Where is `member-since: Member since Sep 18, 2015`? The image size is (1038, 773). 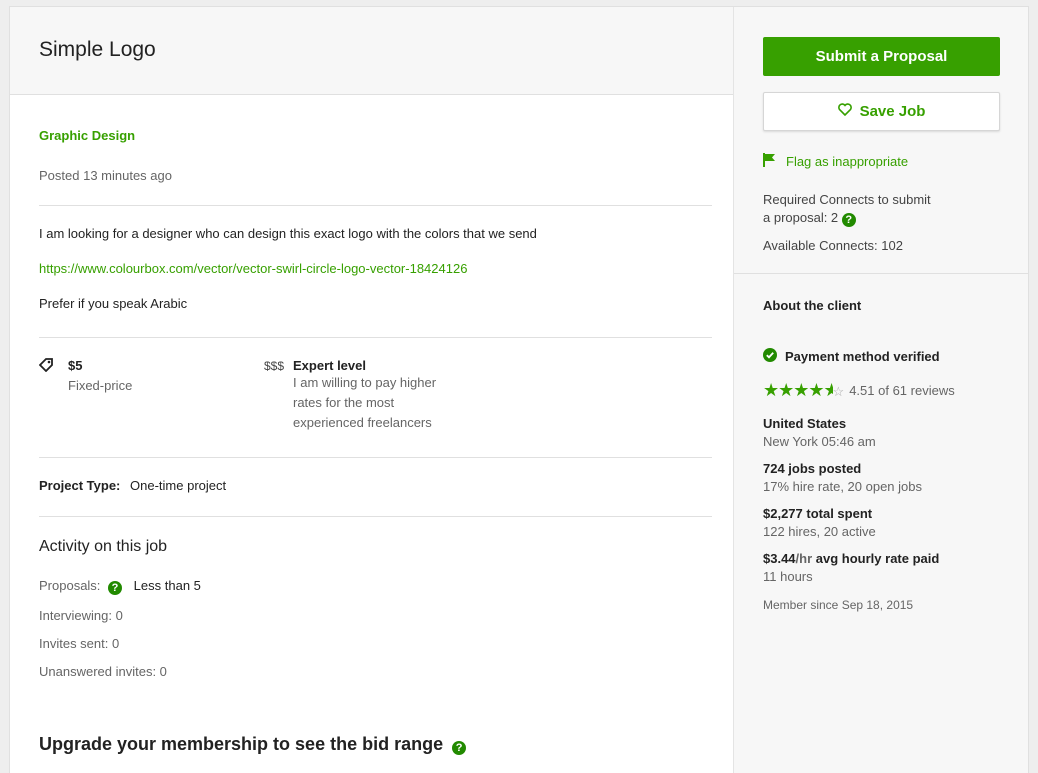
member-since: Member since Sep 18, 2015 is located at coordinates (838, 605).